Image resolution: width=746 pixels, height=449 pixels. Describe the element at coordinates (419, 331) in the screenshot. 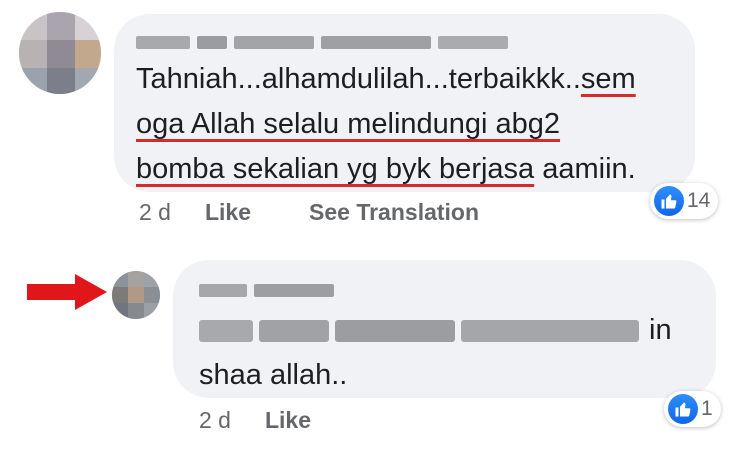

I see `mention-link` at that location.